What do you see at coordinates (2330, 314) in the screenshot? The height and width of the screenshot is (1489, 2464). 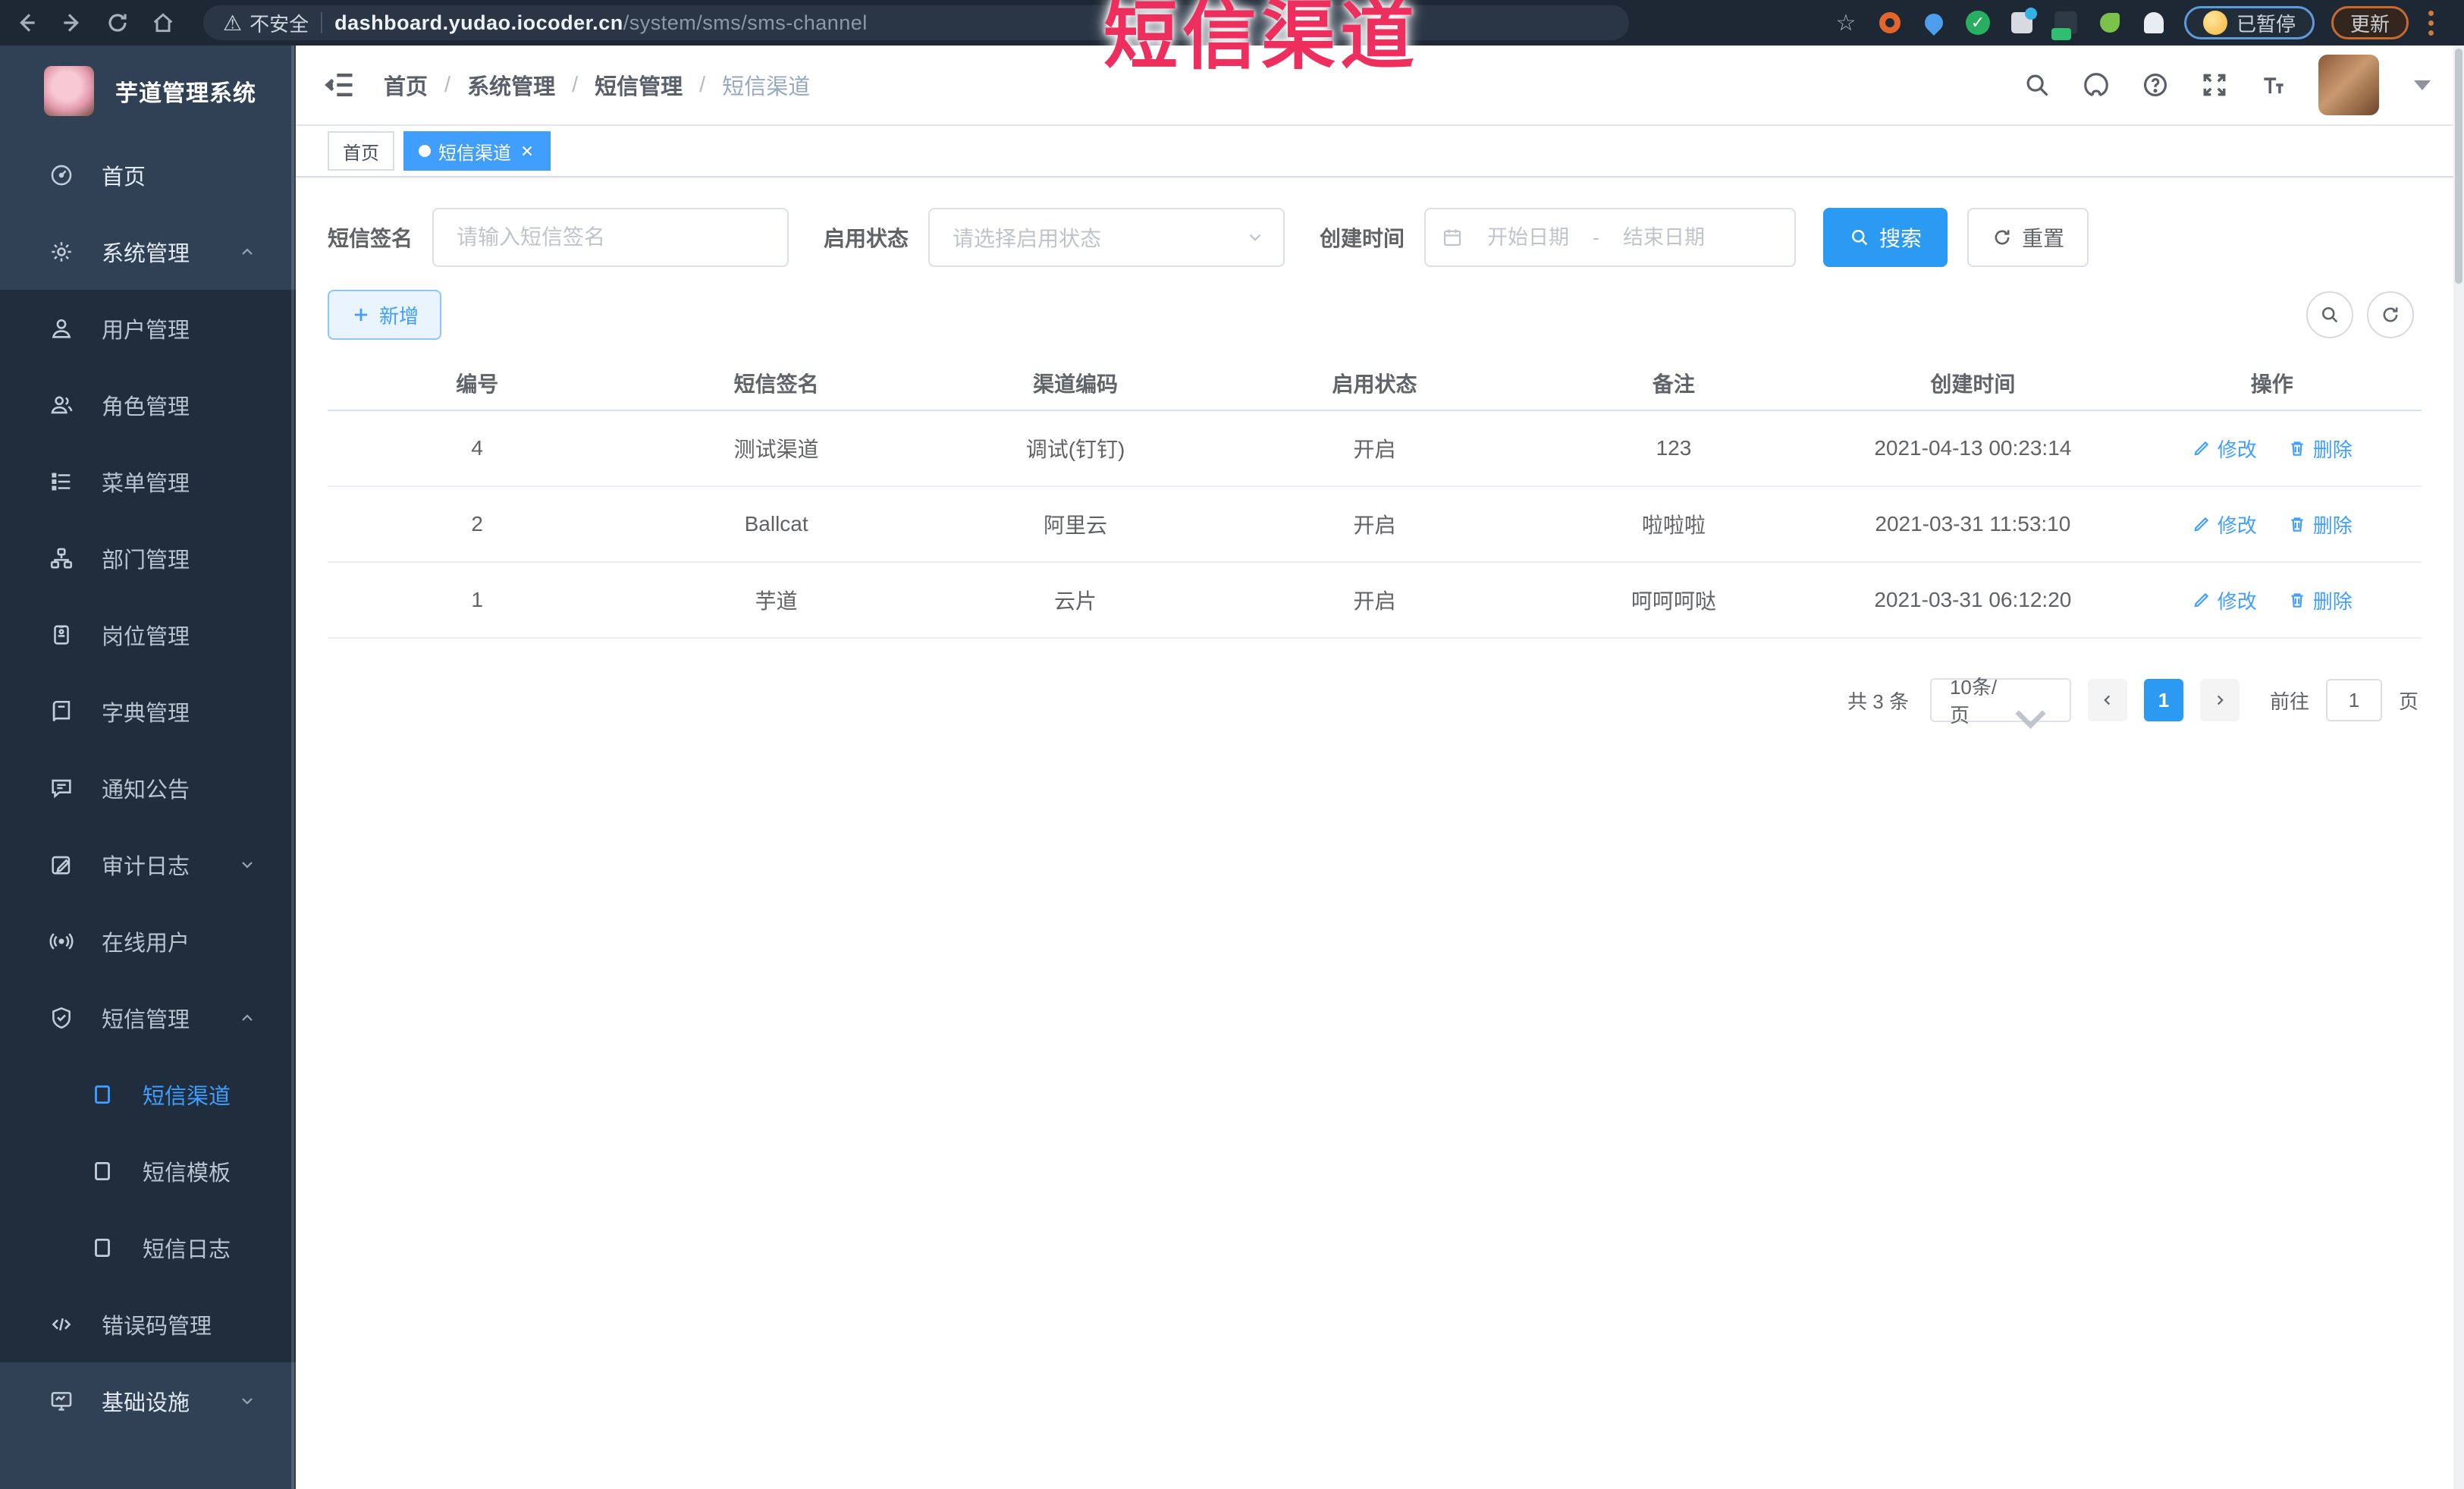 I see `show-search-button` at bounding box center [2330, 314].